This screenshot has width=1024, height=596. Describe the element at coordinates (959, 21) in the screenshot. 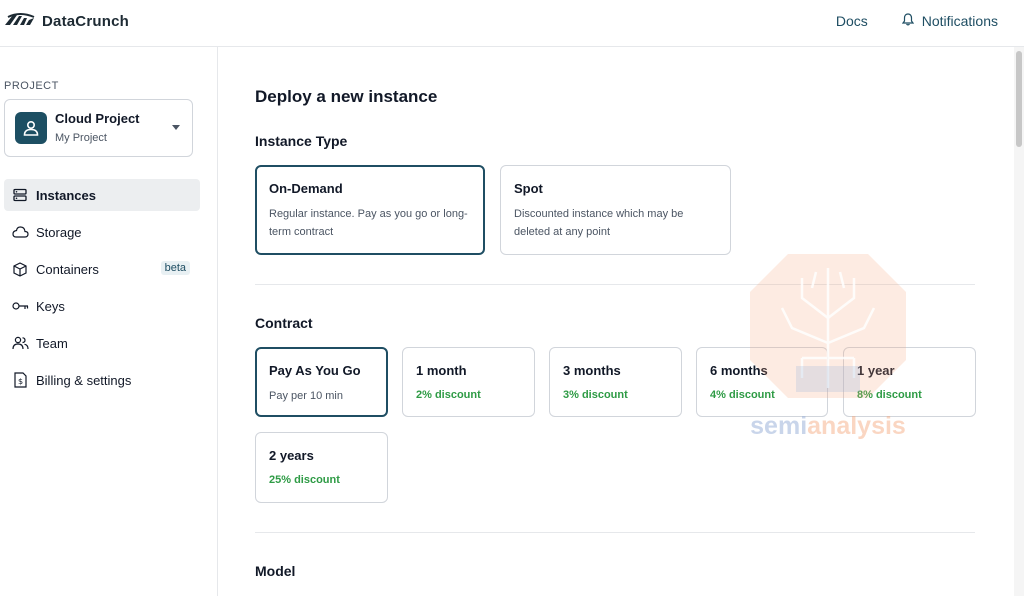

I see `notifications-label: Notifications` at that location.